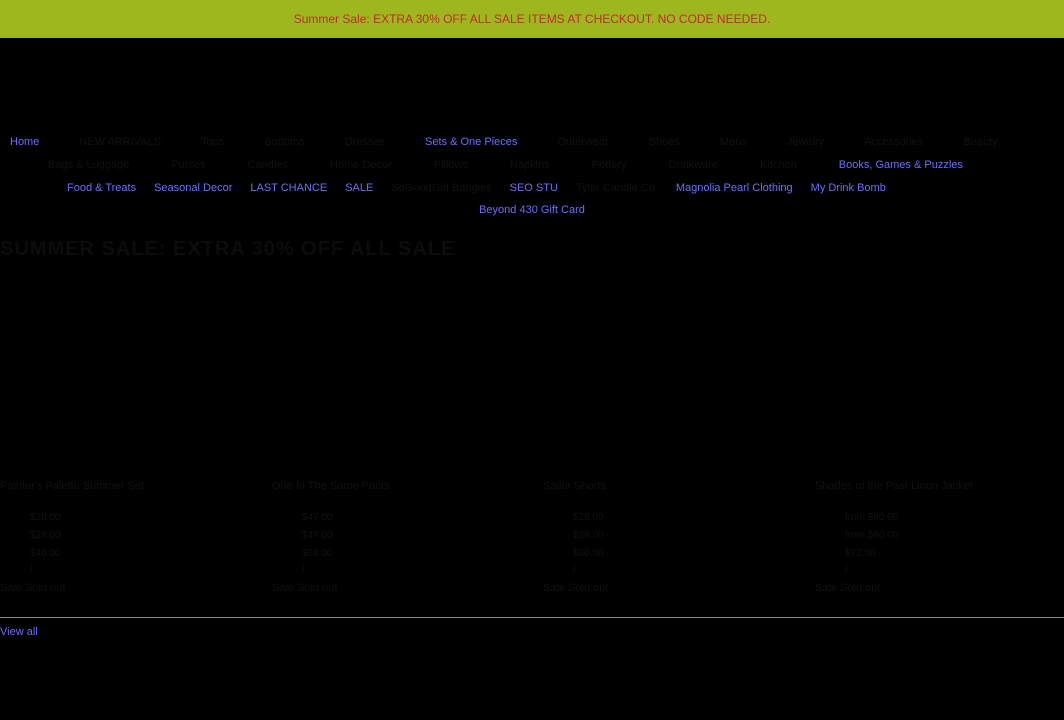 Image resolution: width=1064 pixels, height=720 pixels. Describe the element at coordinates (88, 165) in the screenshot. I see `nav-link-bags-luggage: Bags & Luggage` at that location.